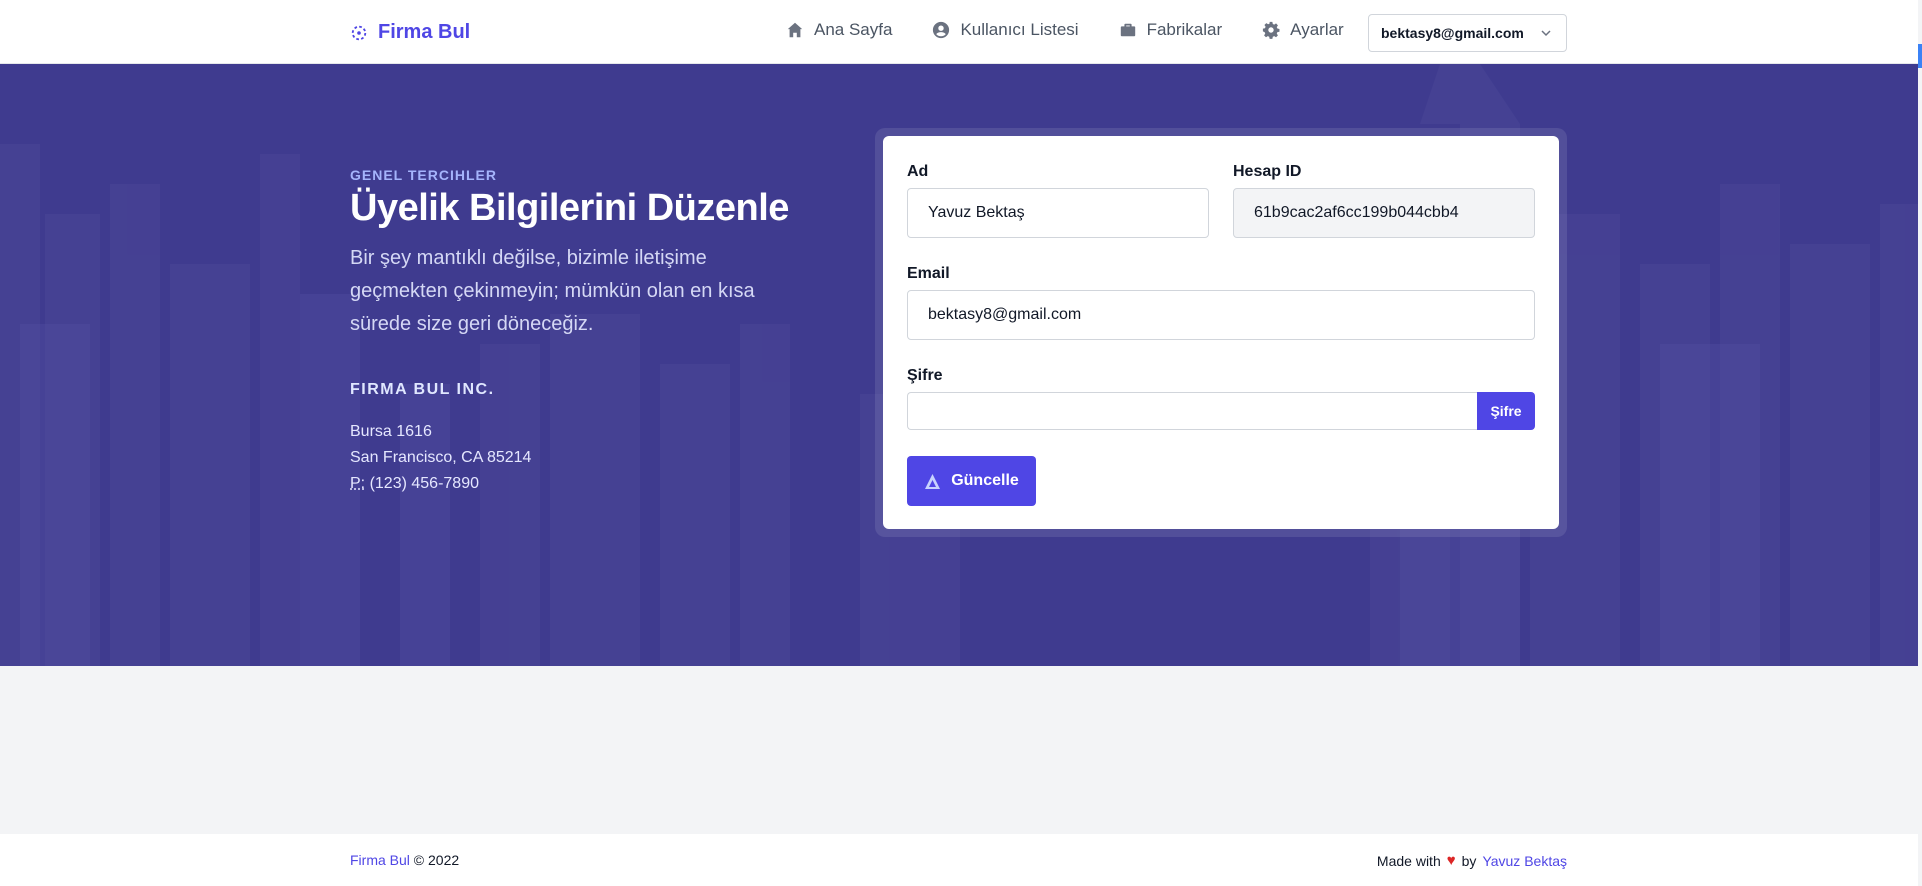  I want to click on briefcase-icon, so click(1127, 30).